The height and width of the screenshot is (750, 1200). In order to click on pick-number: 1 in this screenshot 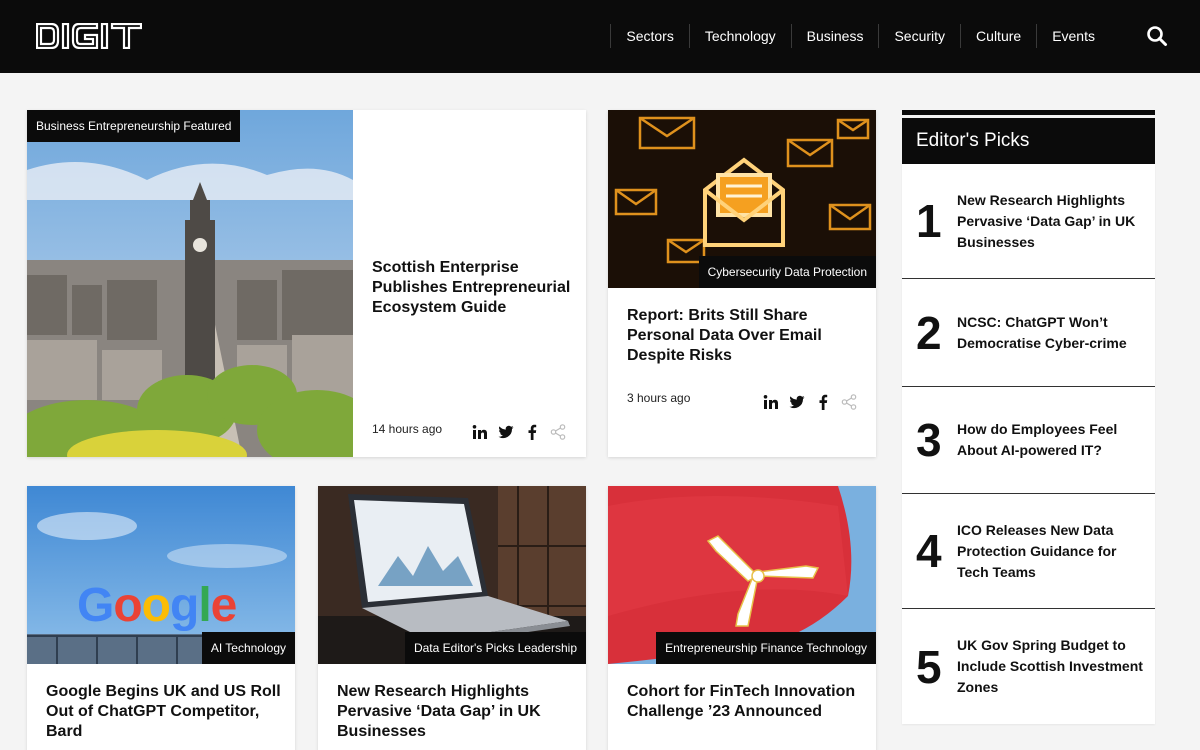, I will do `click(929, 221)`.